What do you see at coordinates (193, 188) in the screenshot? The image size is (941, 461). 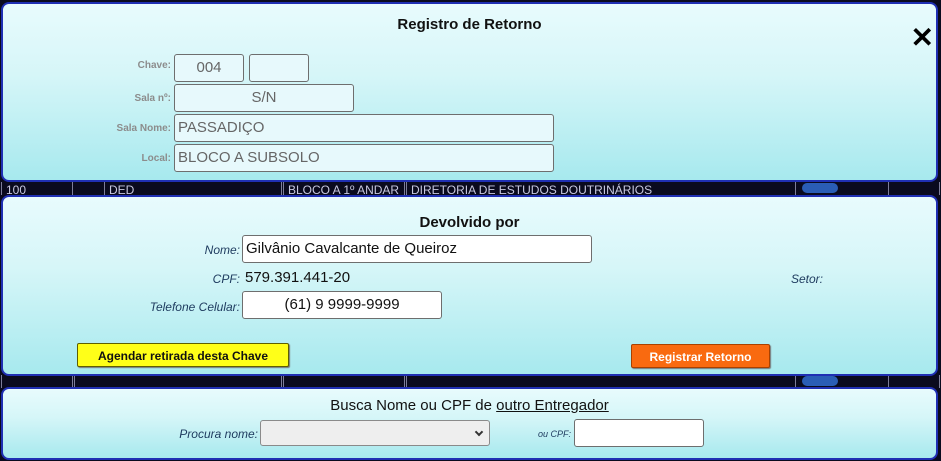 I see `background-cell: DED` at bounding box center [193, 188].